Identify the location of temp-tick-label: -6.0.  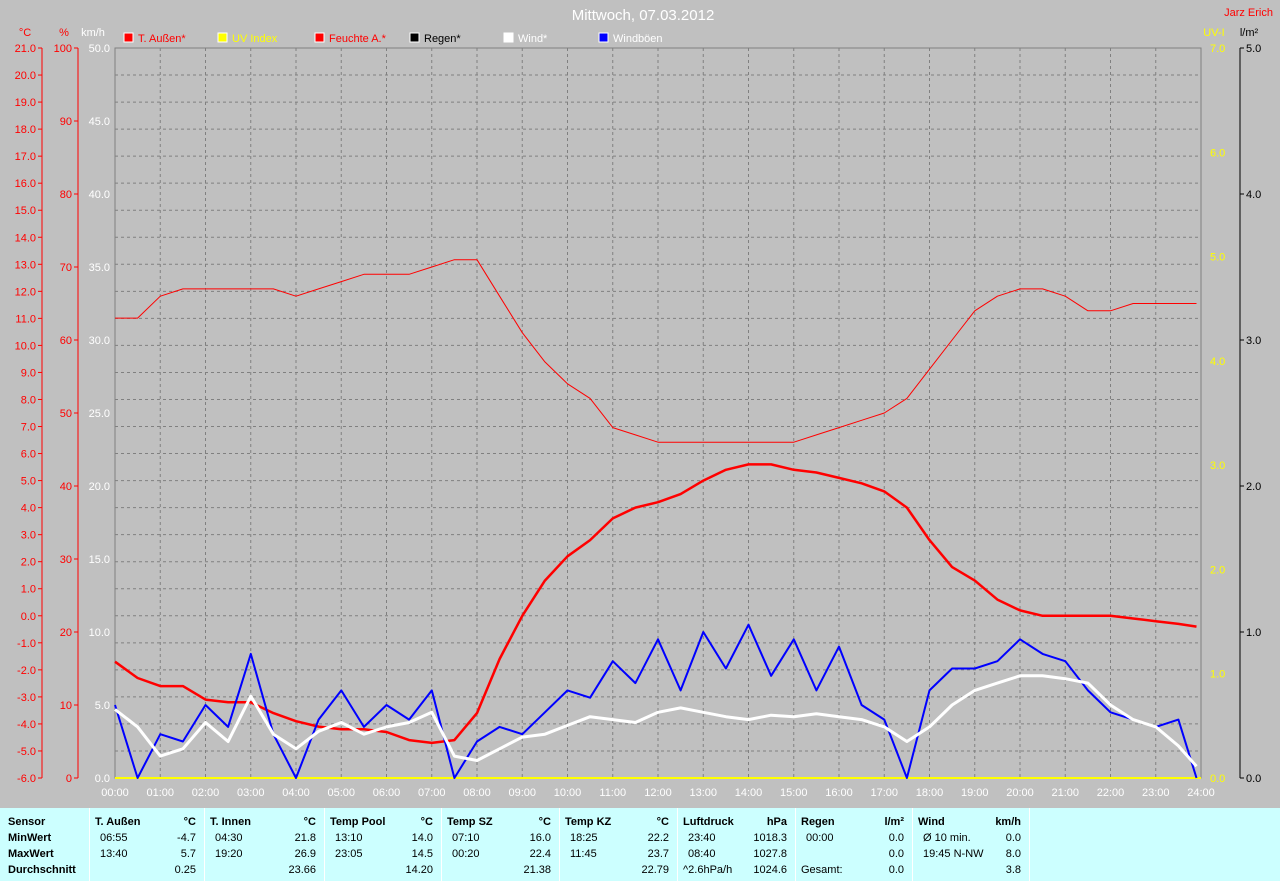
(26, 779).